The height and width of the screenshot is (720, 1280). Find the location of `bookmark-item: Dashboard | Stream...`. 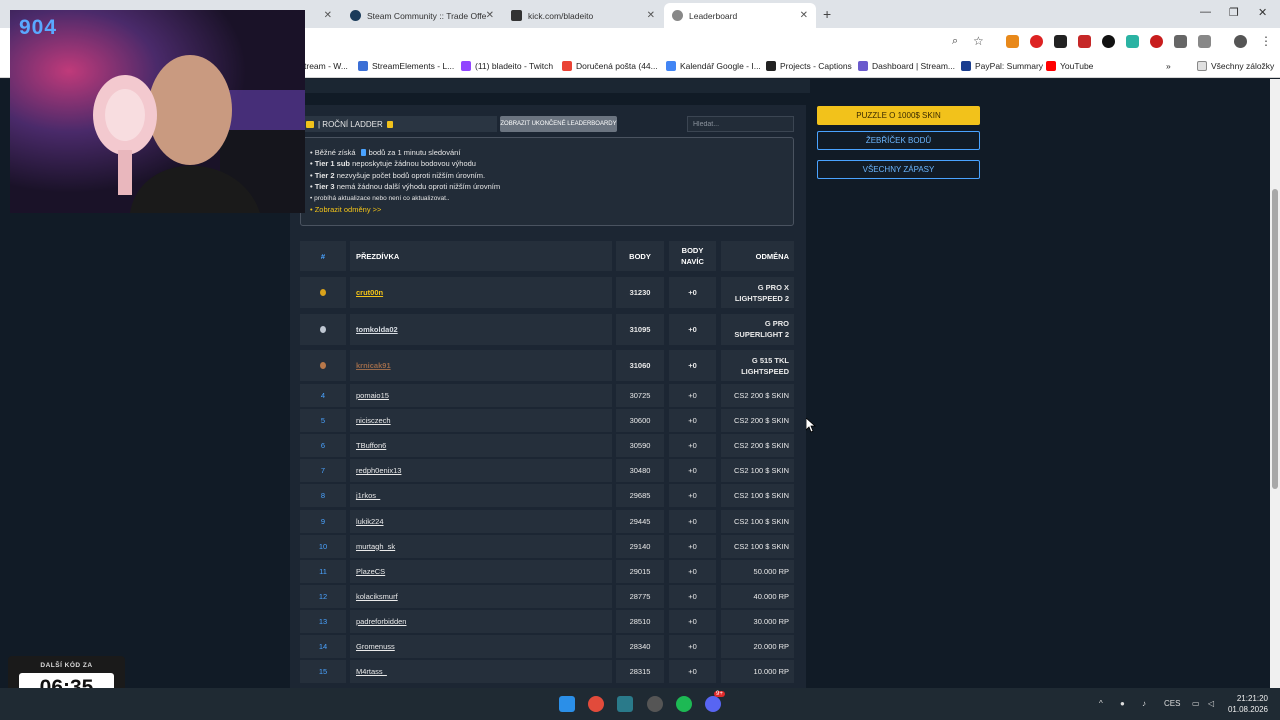

bookmark-item: Dashboard | Stream... is located at coordinates (906, 66).